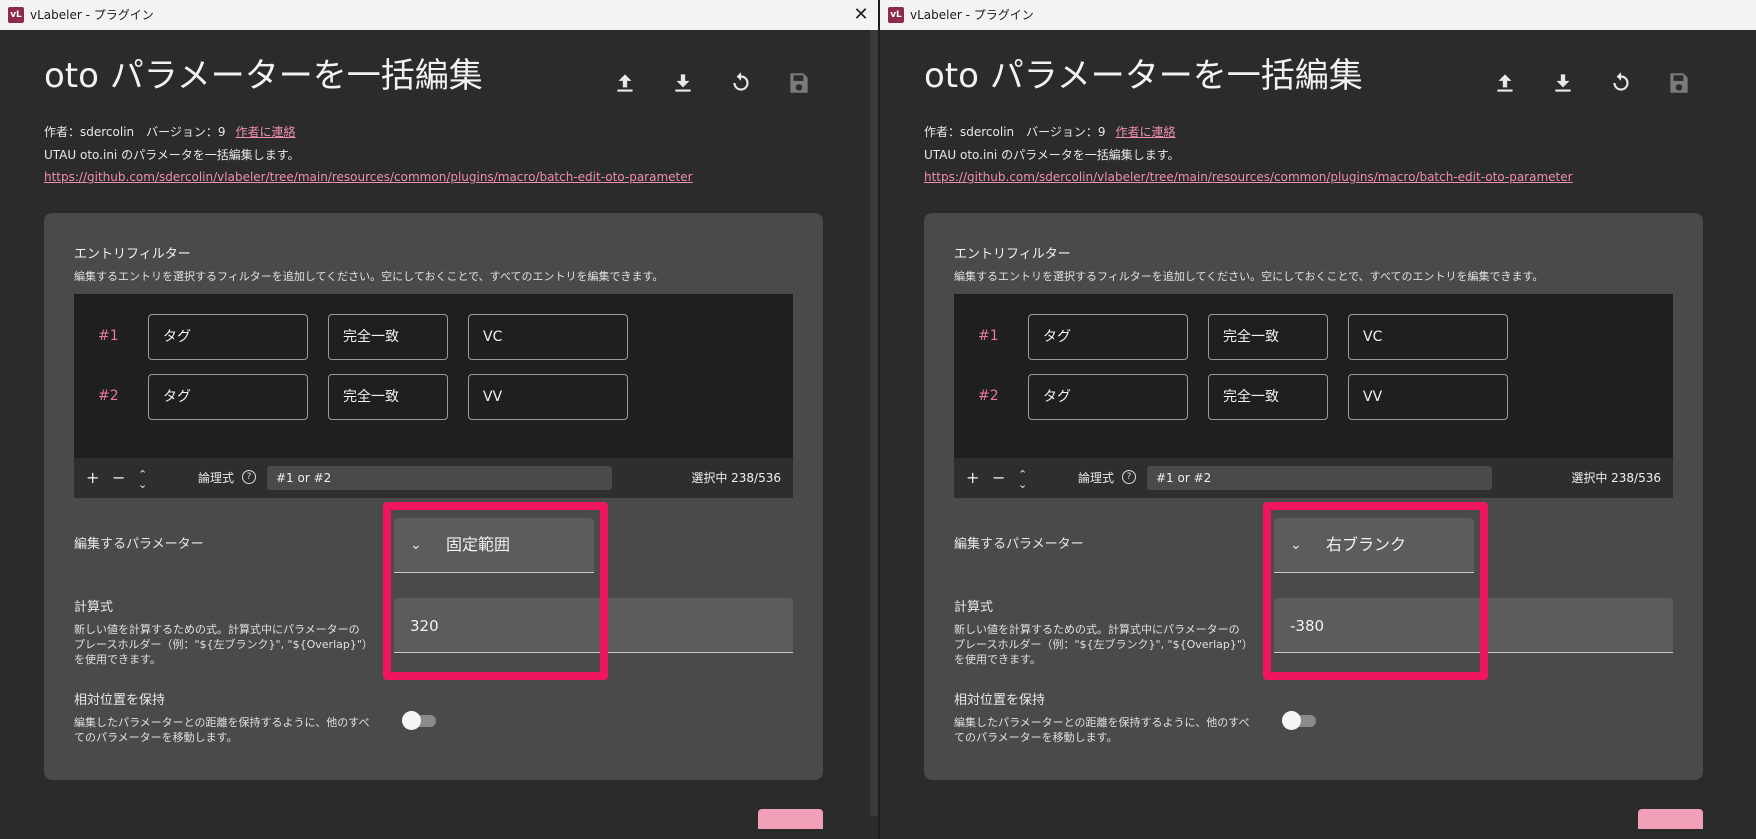 This screenshot has height=839, width=1756. Describe the element at coordinates (861, 15) in the screenshot. I see `close-button: ✕` at that location.